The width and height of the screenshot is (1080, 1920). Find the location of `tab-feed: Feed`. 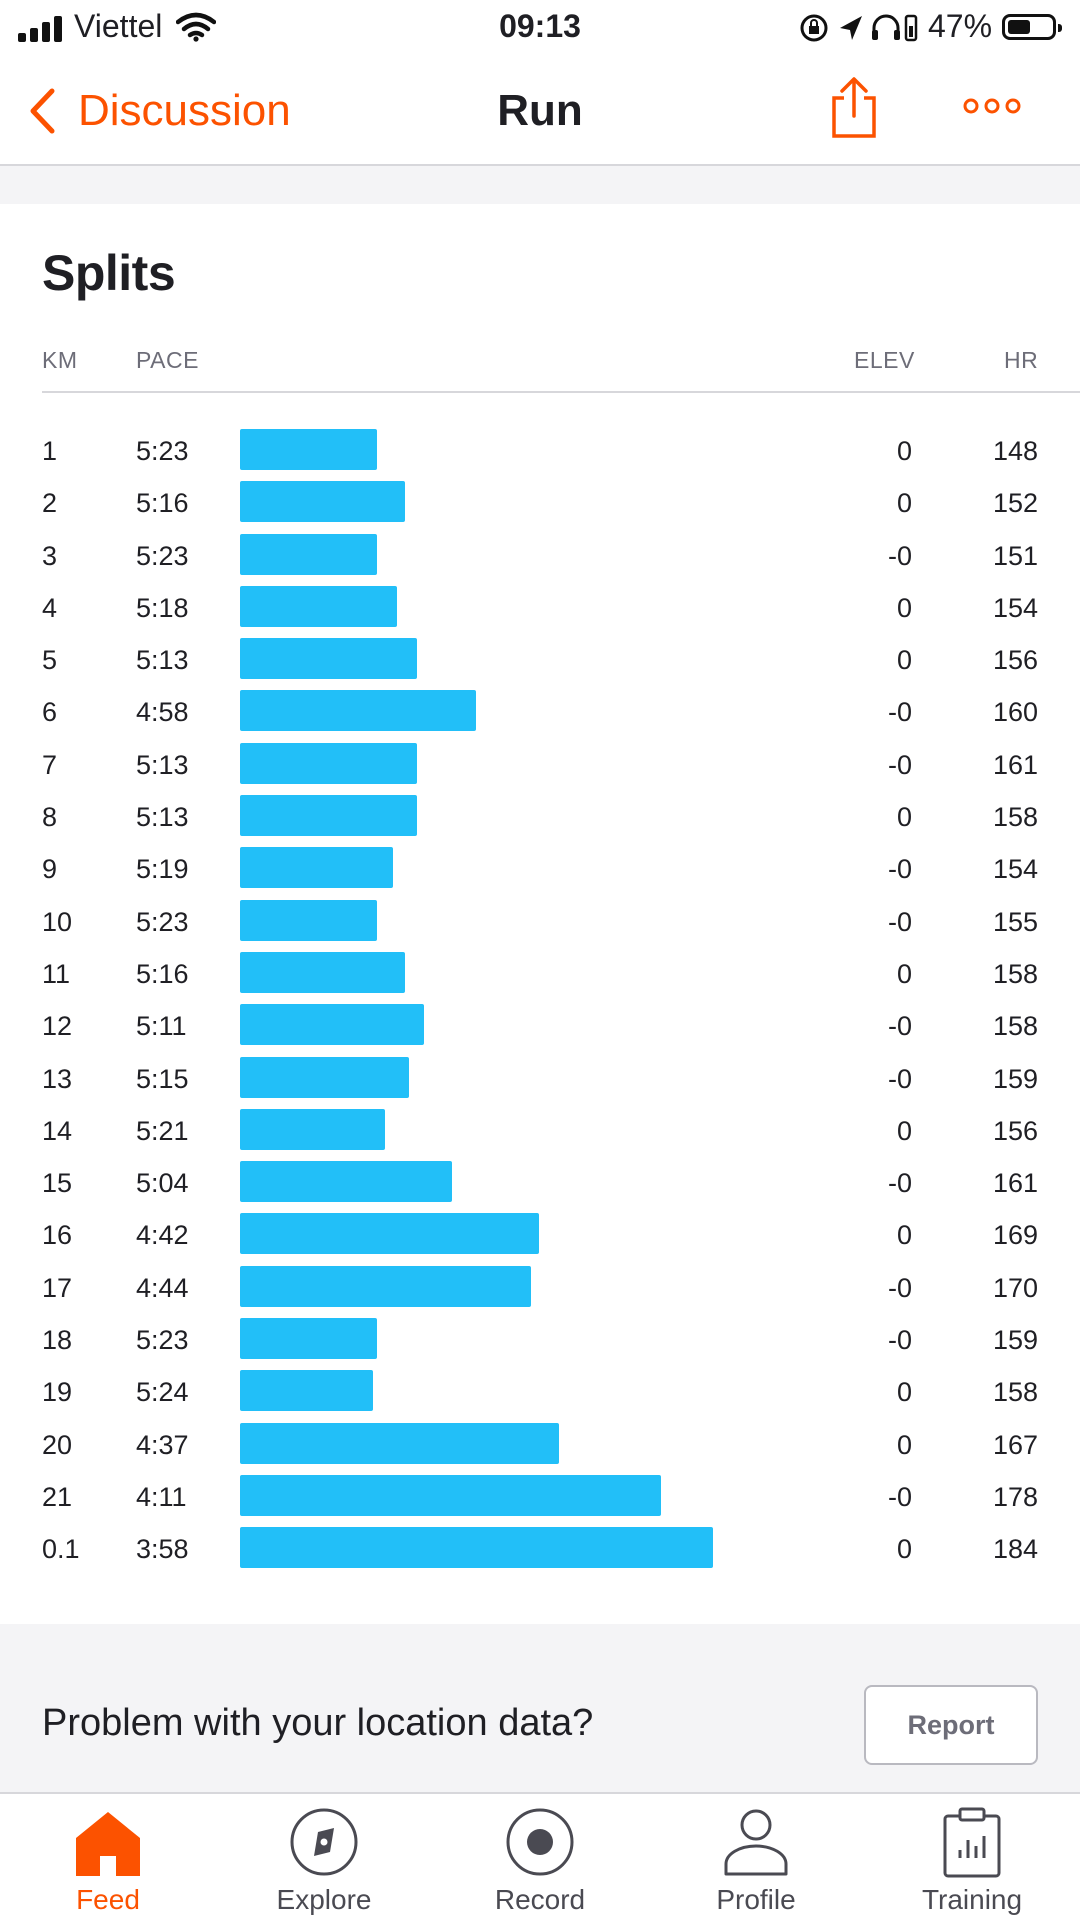

tab-feed: Feed is located at coordinates (108, 1857).